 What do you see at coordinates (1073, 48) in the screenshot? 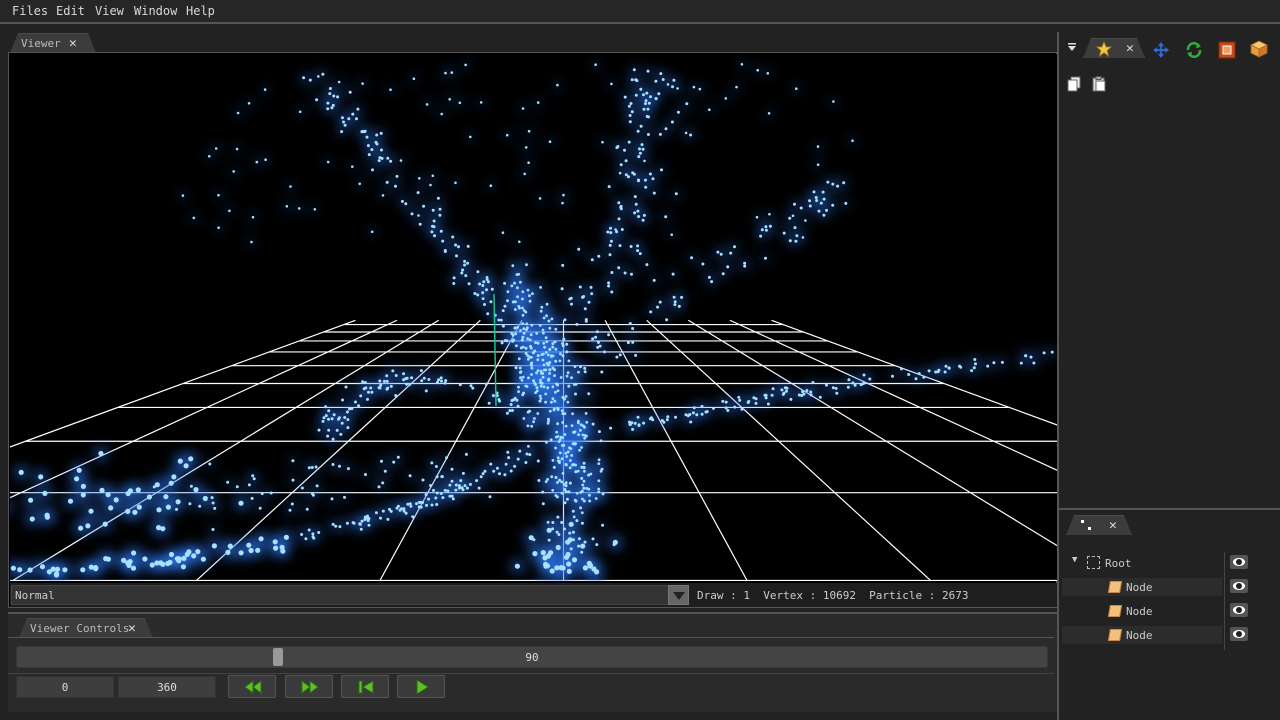
I see `panel-menu-icon` at bounding box center [1073, 48].